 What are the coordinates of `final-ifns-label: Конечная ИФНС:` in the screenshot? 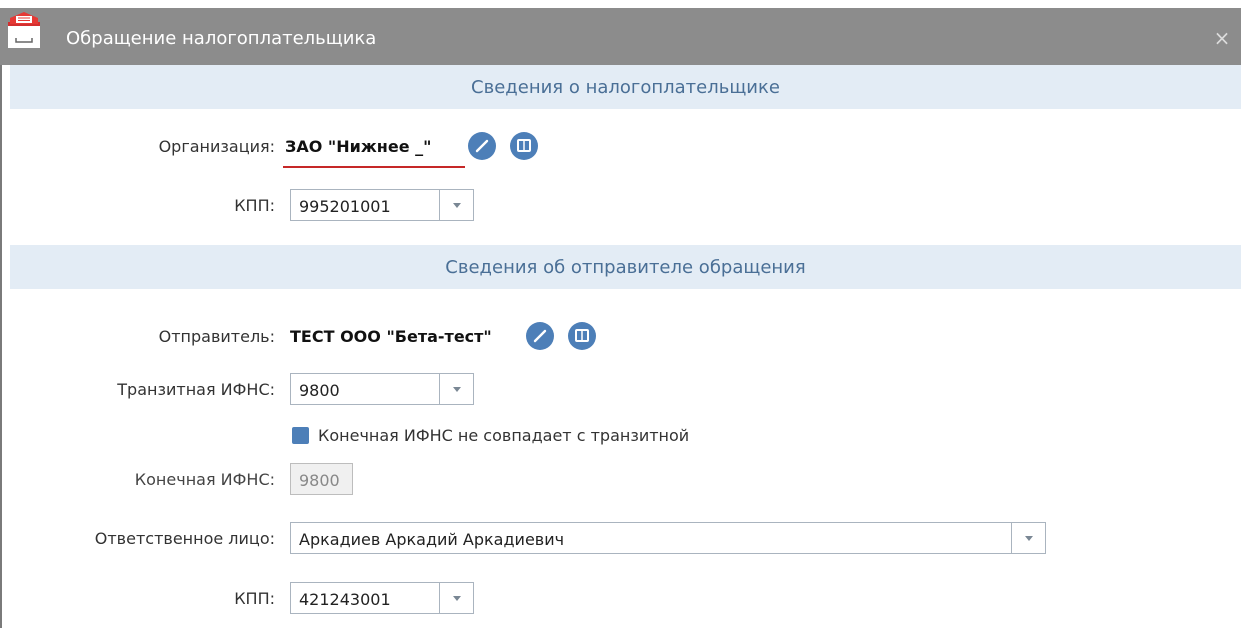 It's located at (204, 479).